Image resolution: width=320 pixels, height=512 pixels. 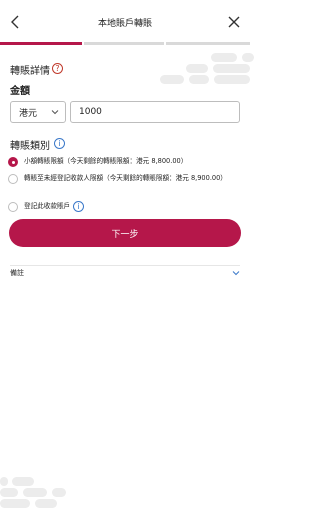 What do you see at coordinates (30, 71) in the screenshot?
I see `transfer-details-title: 轉賬詳情` at bounding box center [30, 71].